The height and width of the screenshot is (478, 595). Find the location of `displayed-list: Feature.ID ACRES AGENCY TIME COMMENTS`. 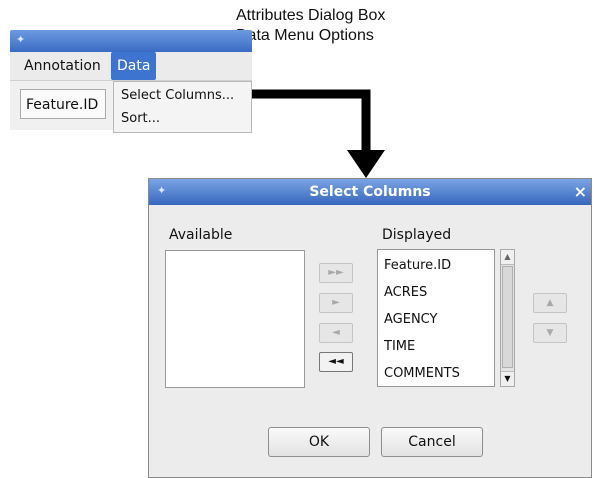

displayed-list: Feature.ID ACRES AGENCY TIME COMMENTS is located at coordinates (436, 318).